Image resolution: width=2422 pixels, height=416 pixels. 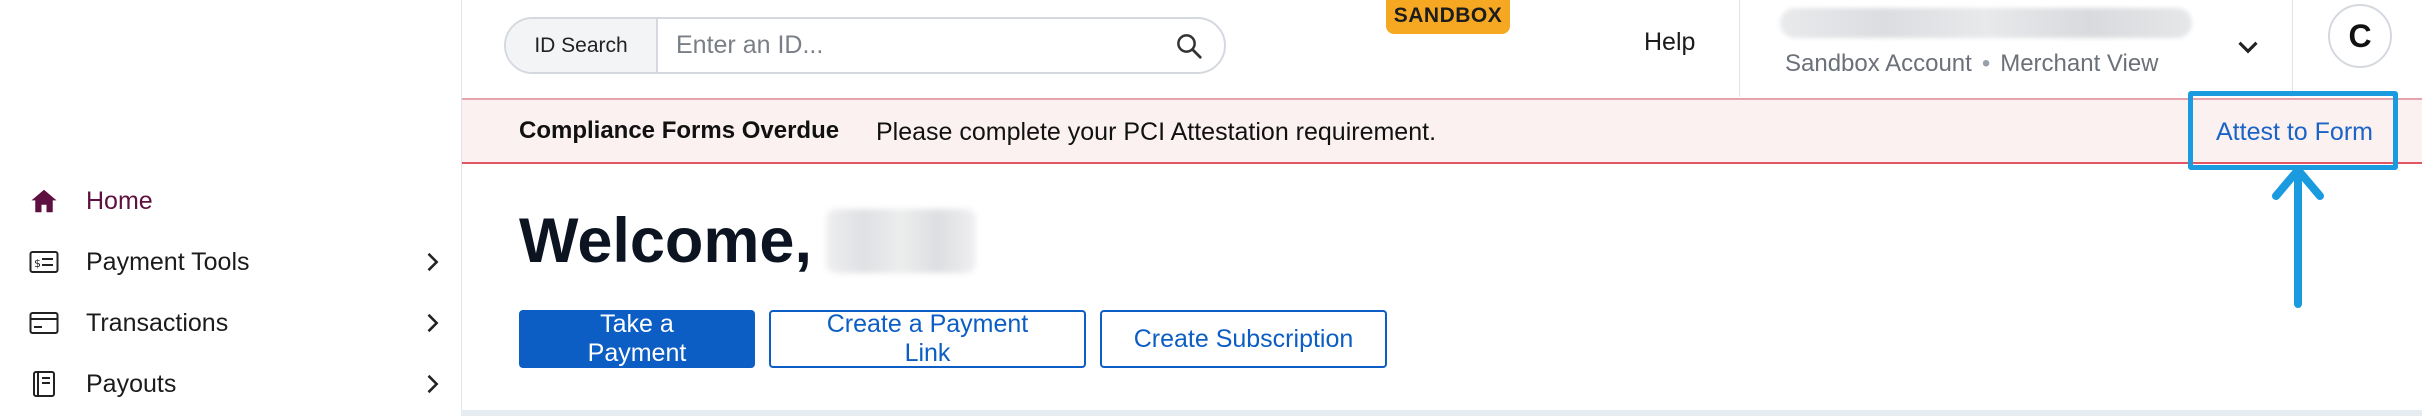 I want to click on sandbox-badge: SANDBOX, so click(x=1448, y=17).